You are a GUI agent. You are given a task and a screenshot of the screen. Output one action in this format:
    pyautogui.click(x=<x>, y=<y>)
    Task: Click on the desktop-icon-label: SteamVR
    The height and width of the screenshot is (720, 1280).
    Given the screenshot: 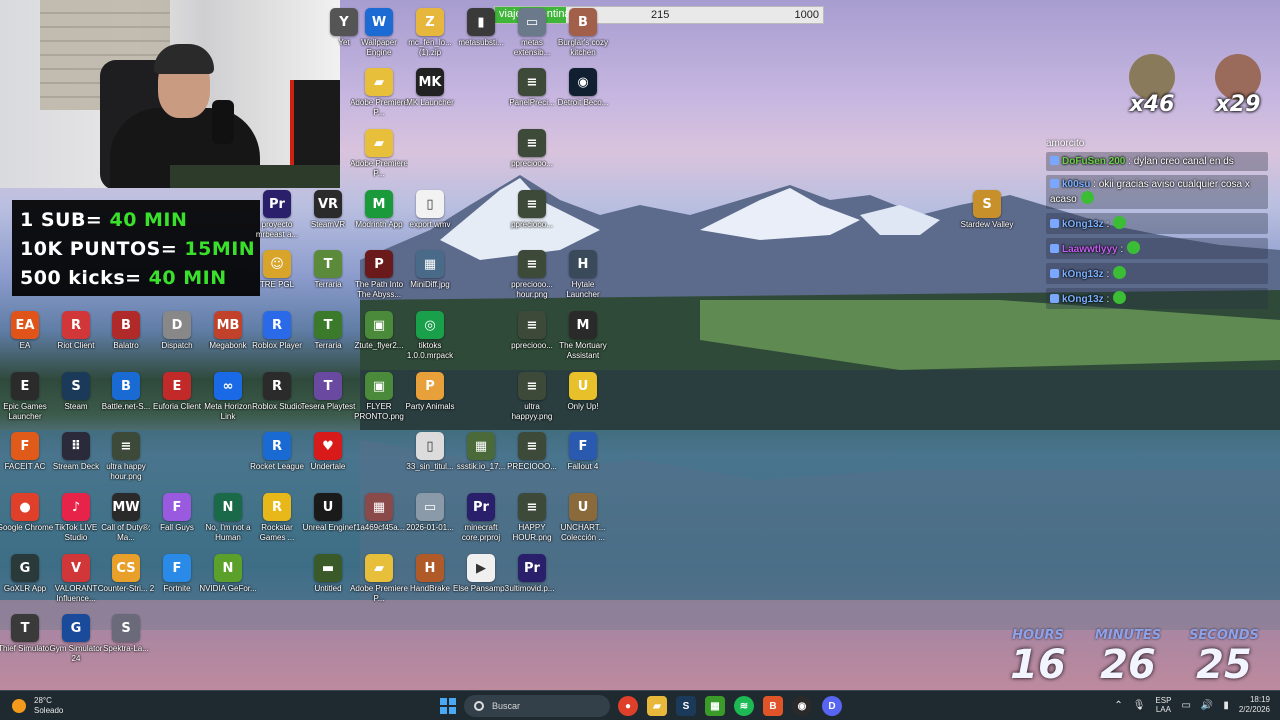 What is the action you would take?
    pyautogui.click(x=328, y=224)
    